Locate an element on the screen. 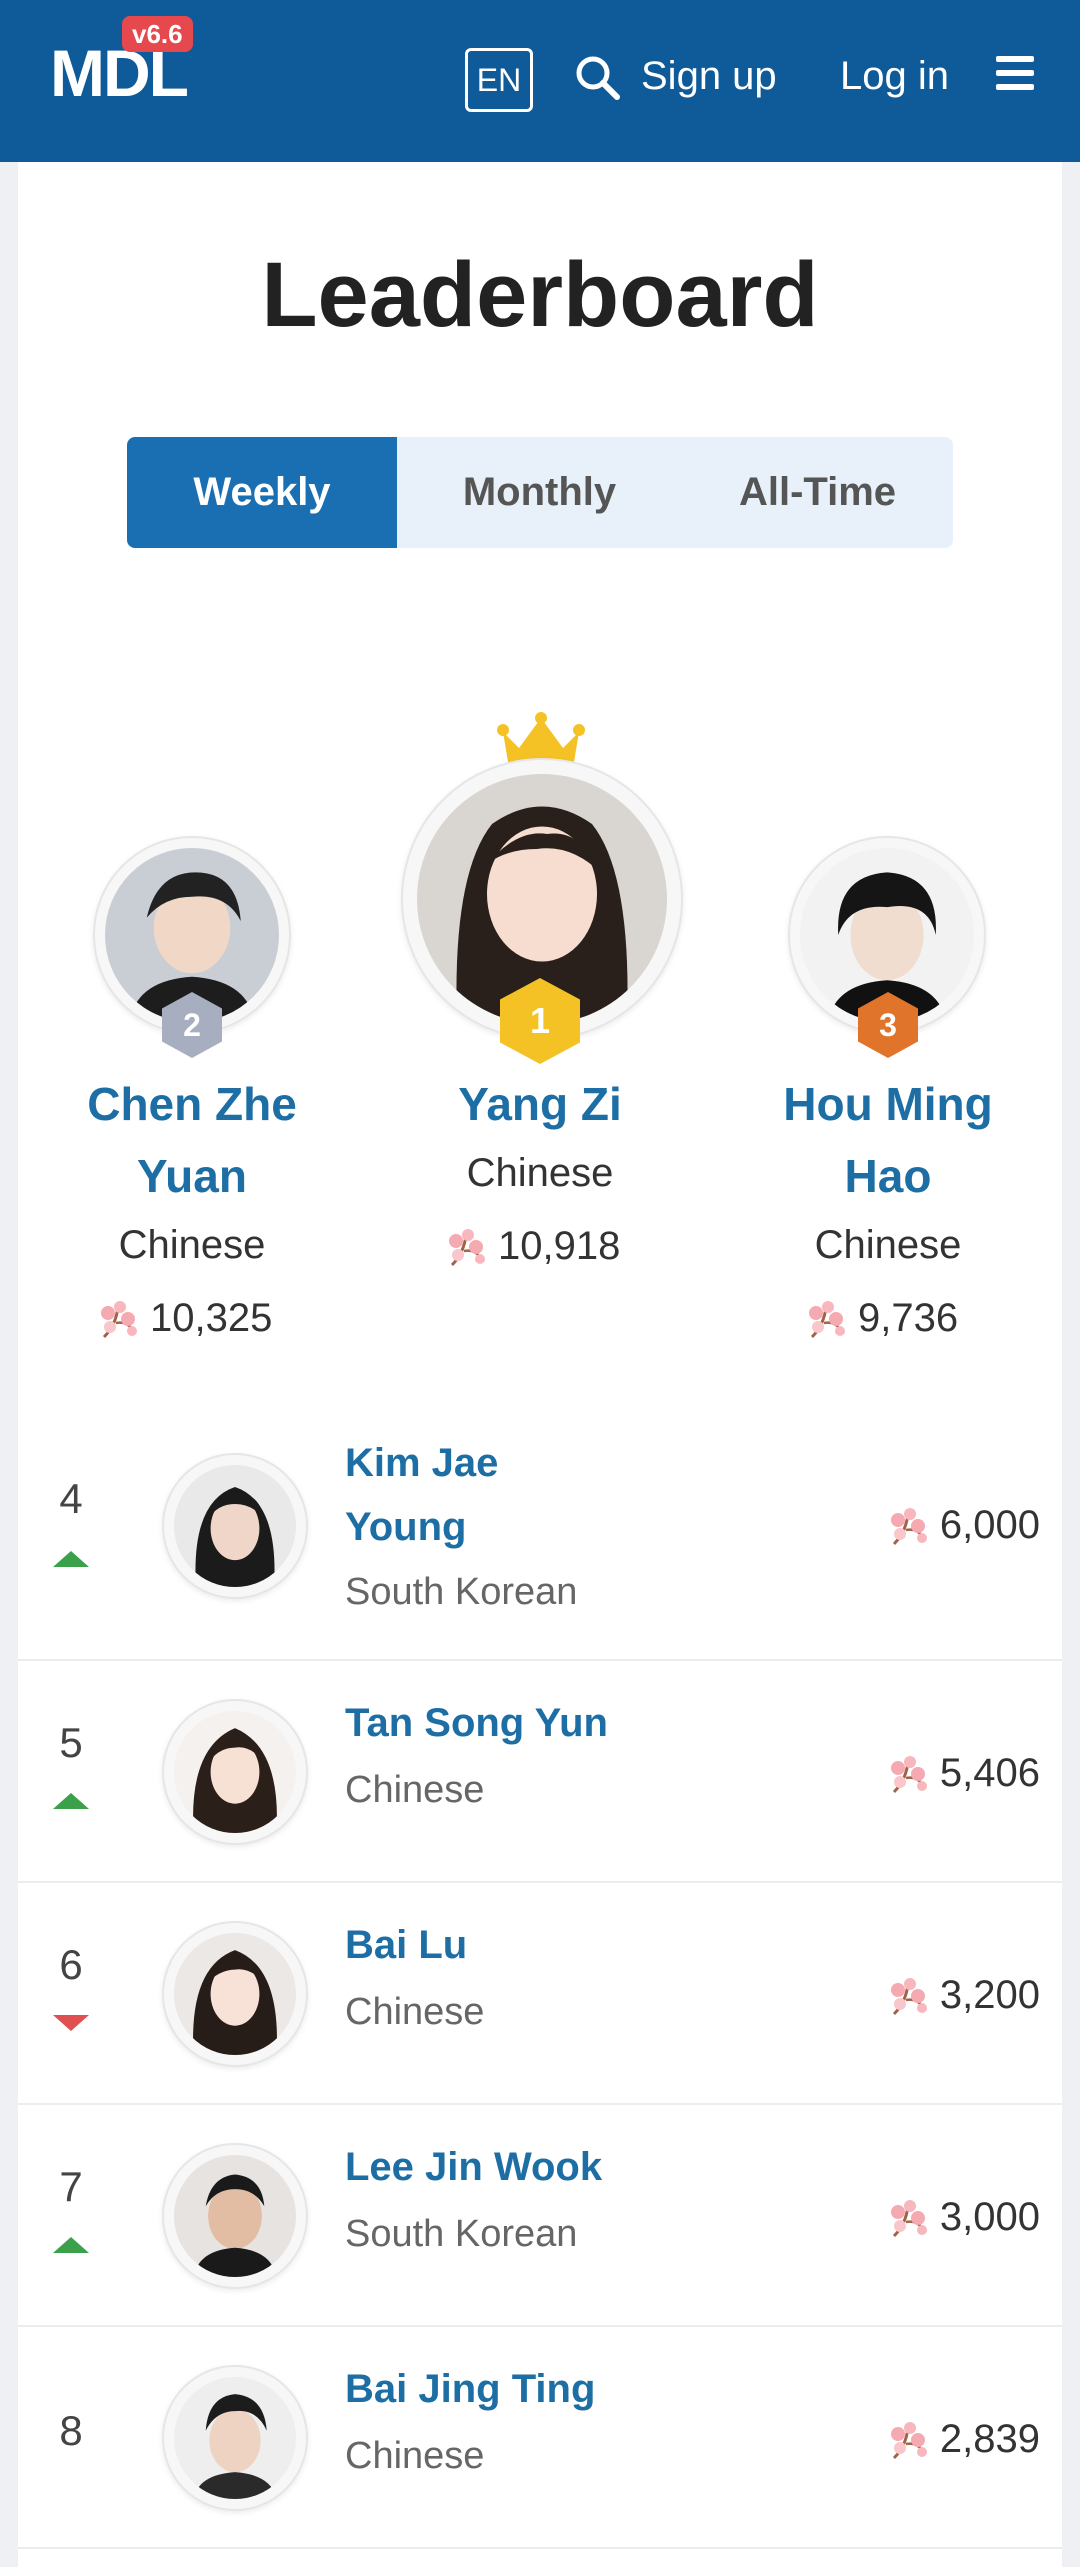 This screenshot has width=1080, height=2567. search-icon is located at coordinates (597, 77).